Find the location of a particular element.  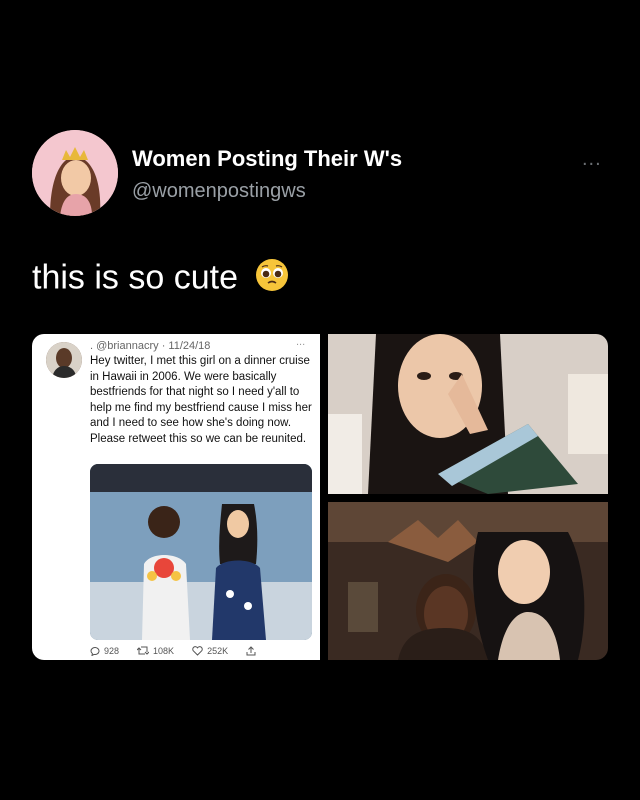

retweet-stat: 108K is located at coordinates (155, 651).